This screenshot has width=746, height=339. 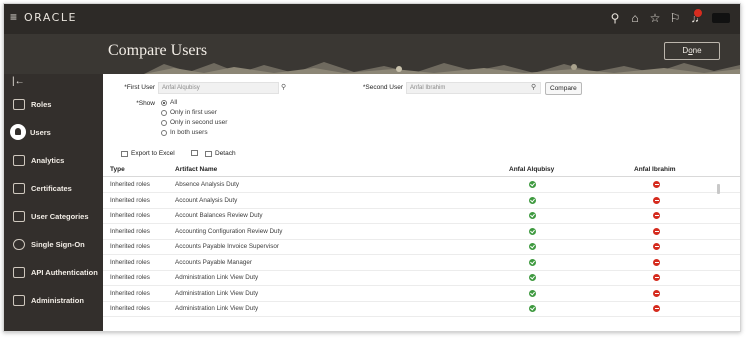 I want to click on header-decoration, so click(x=442, y=68).